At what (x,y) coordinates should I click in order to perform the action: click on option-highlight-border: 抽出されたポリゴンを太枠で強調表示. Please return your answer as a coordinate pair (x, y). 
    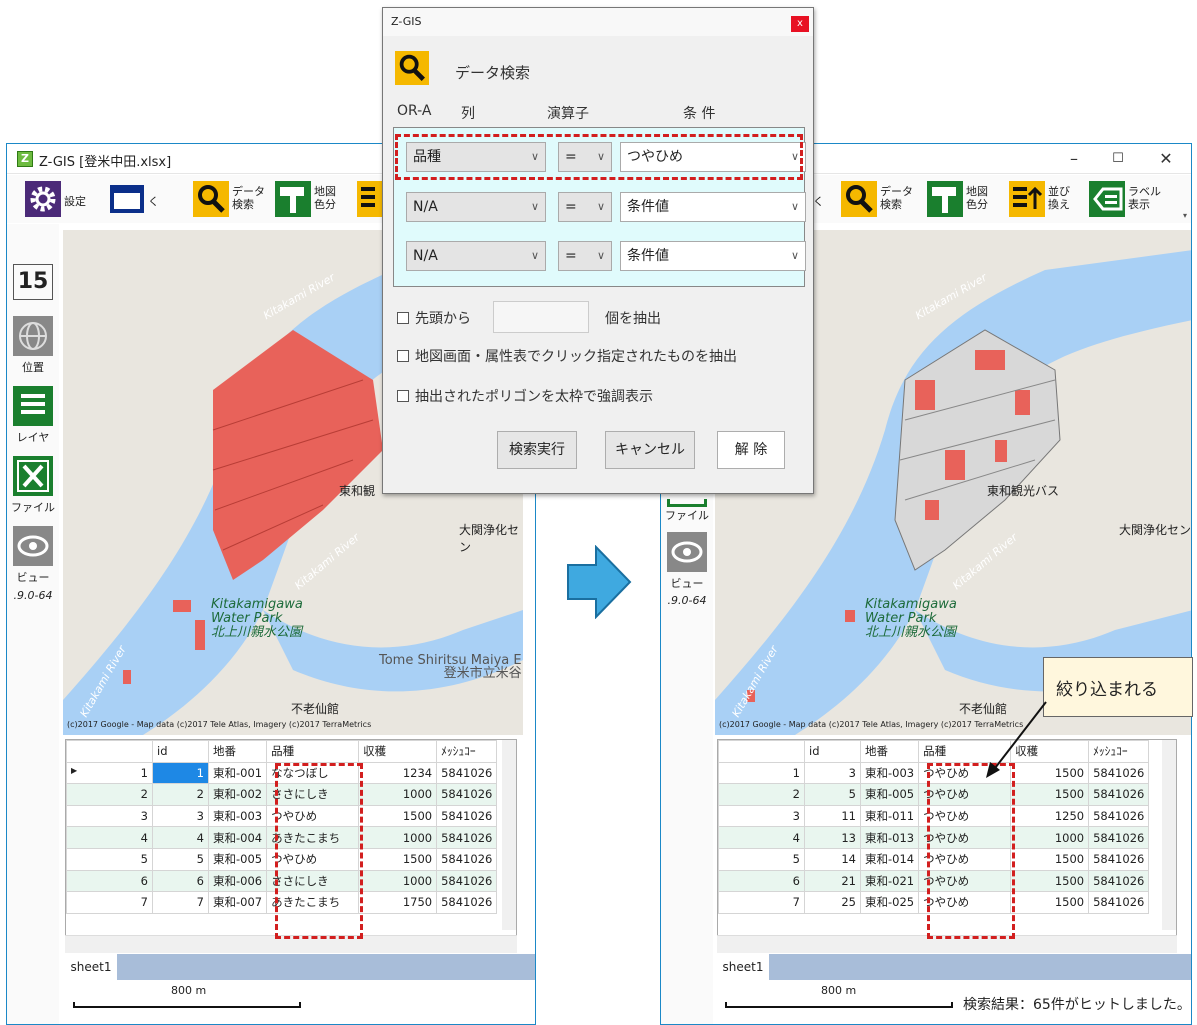
    Looking at the image, I should click on (525, 396).